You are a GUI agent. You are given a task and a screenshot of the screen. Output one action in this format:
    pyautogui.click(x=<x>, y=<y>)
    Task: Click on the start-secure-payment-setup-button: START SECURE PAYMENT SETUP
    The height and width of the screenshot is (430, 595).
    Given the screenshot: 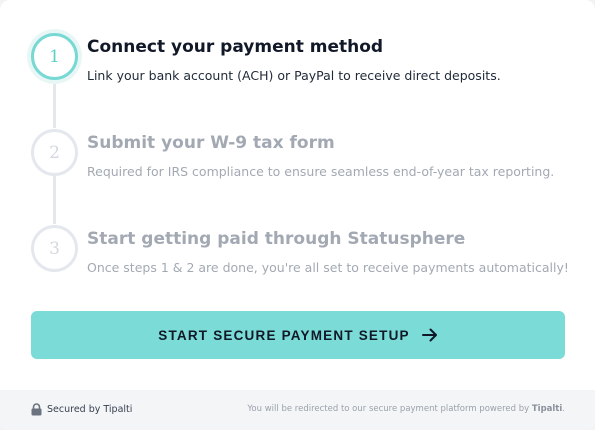 What is the action you would take?
    pyautogui.click(x=298, y=335)
    